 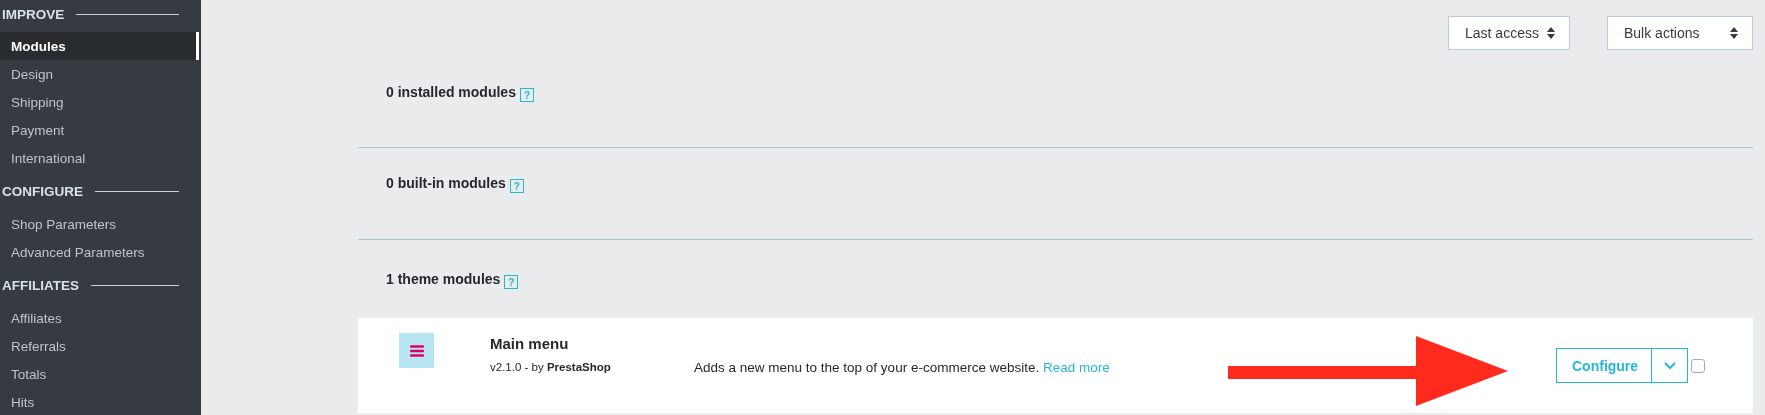 What do you see at coordinates (530, 343) in the screenshot?
I see `module-name: Main menu` at bounding box center [530, 343].